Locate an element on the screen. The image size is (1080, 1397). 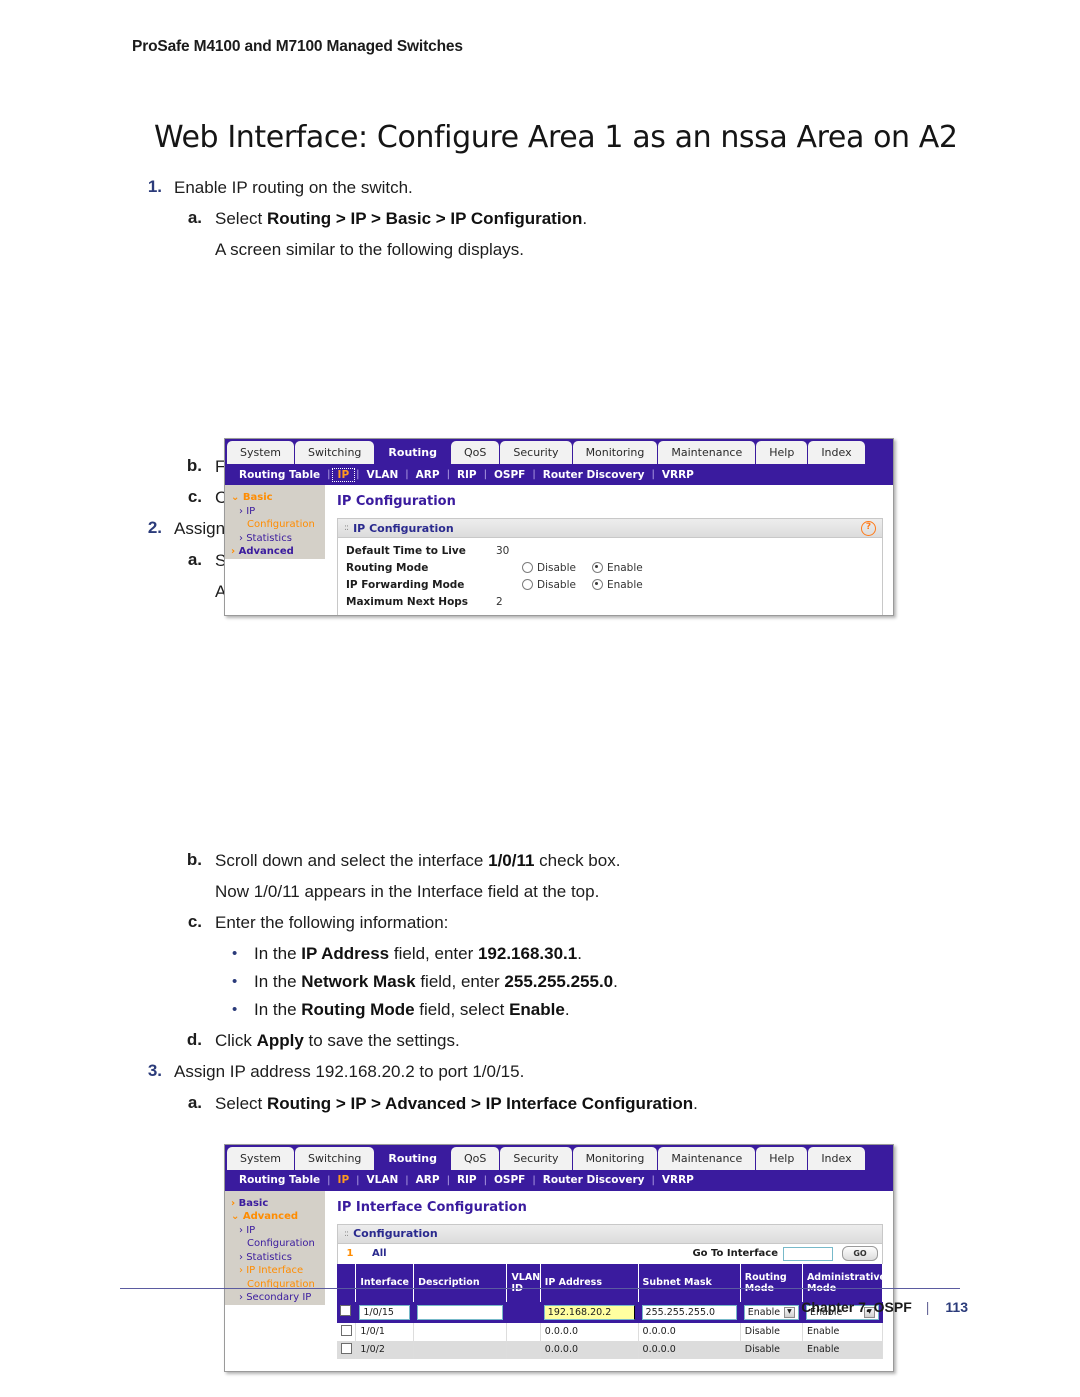
sidebar-item-configuration: Configuration is located at coordinates (277, 525).